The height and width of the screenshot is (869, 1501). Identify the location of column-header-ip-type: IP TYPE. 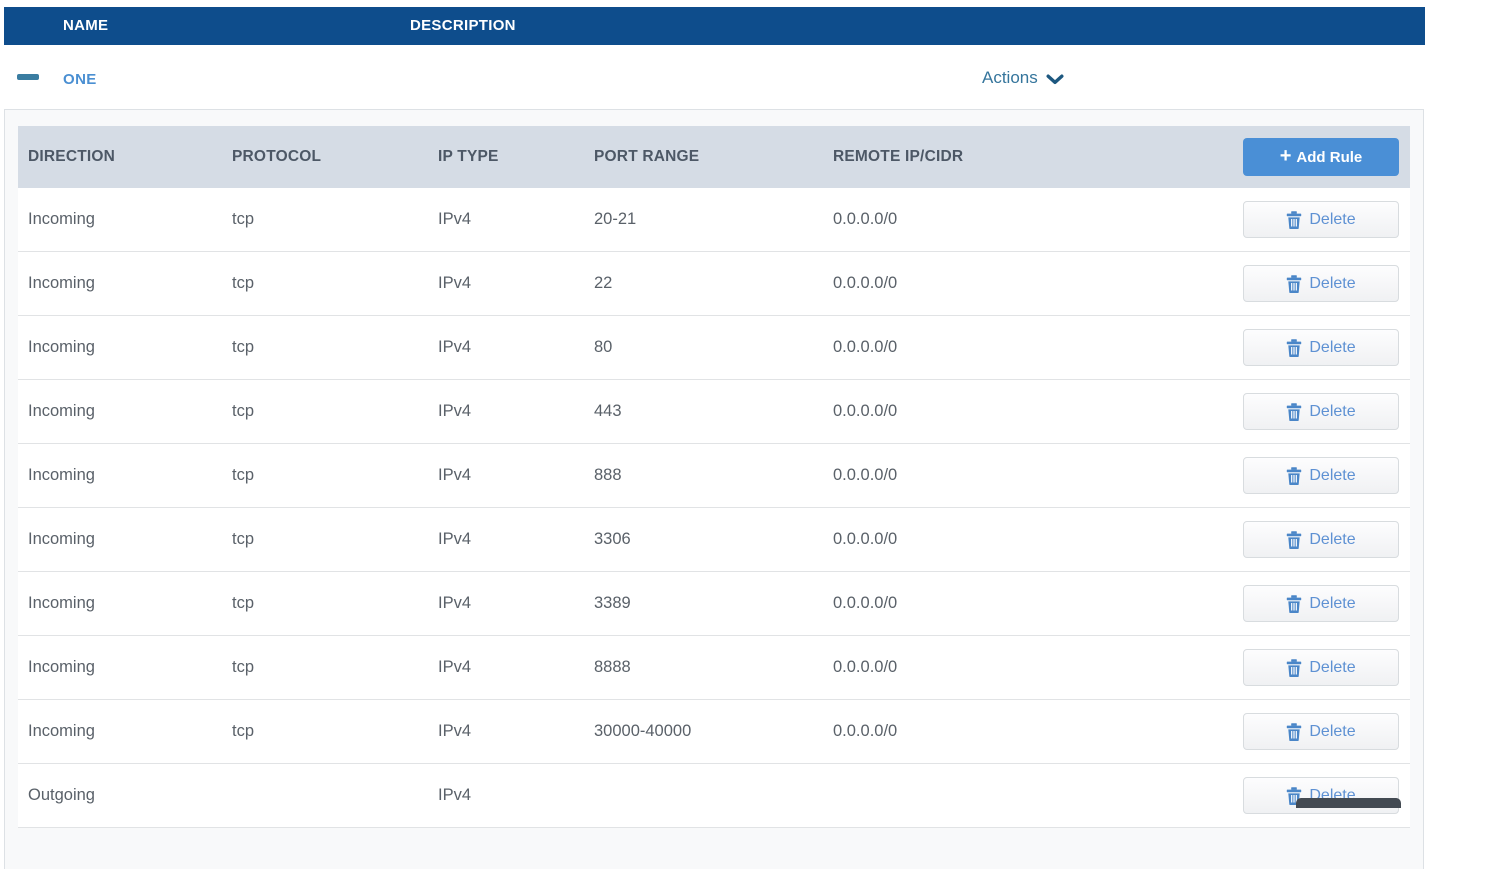
(468, 156).